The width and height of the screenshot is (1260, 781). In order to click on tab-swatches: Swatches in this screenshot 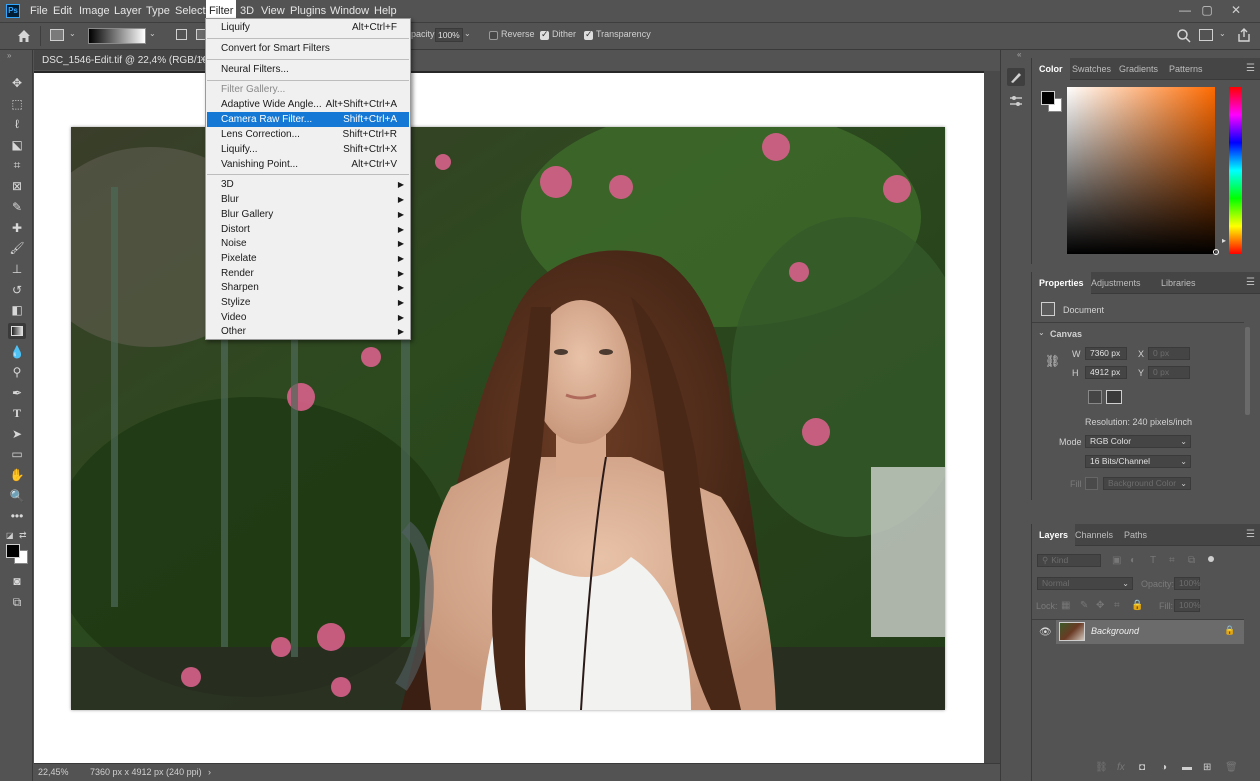, I will do `click(1091, 69)`.